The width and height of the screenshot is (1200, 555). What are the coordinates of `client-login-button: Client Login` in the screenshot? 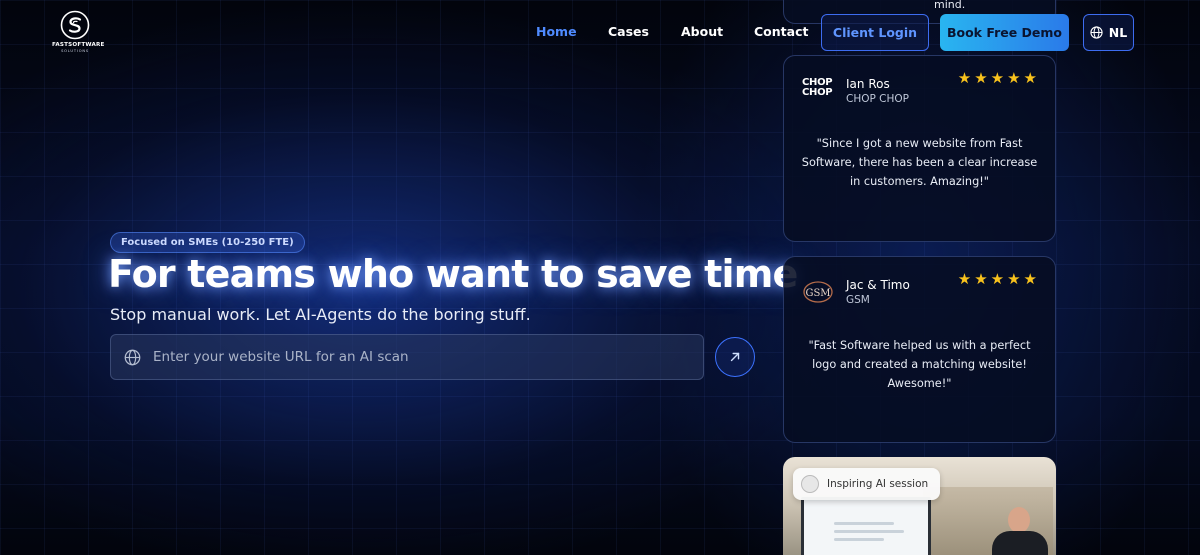 It's located at (875, 32).